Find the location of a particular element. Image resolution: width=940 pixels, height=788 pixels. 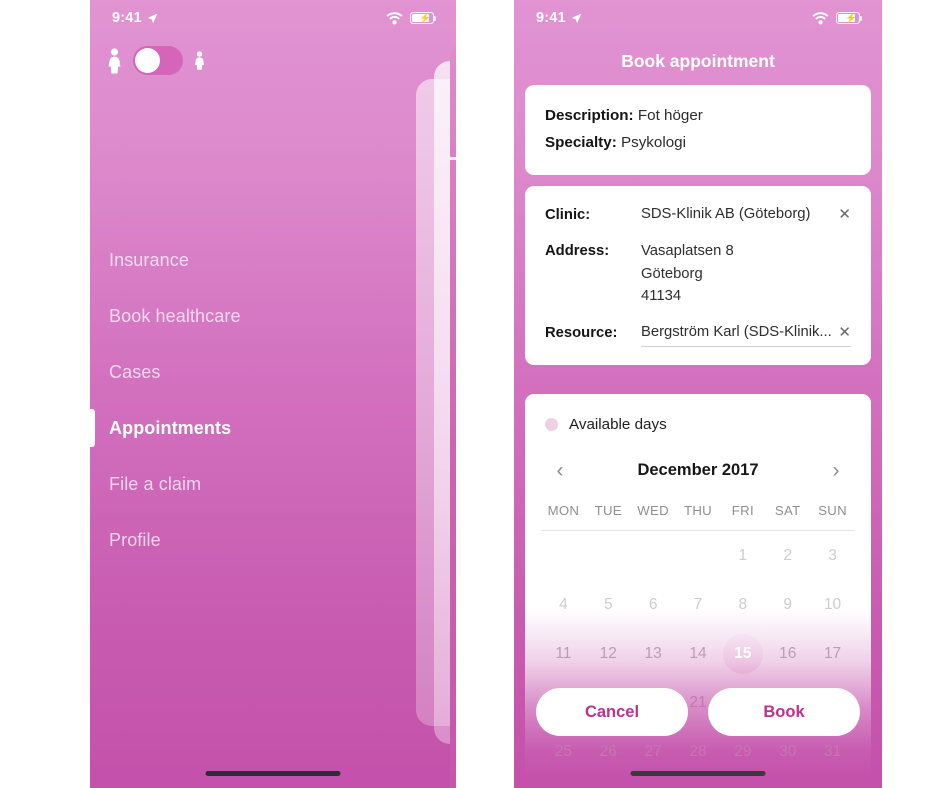

calendar-day-selected: 15 is located at coordinates (742, 654).